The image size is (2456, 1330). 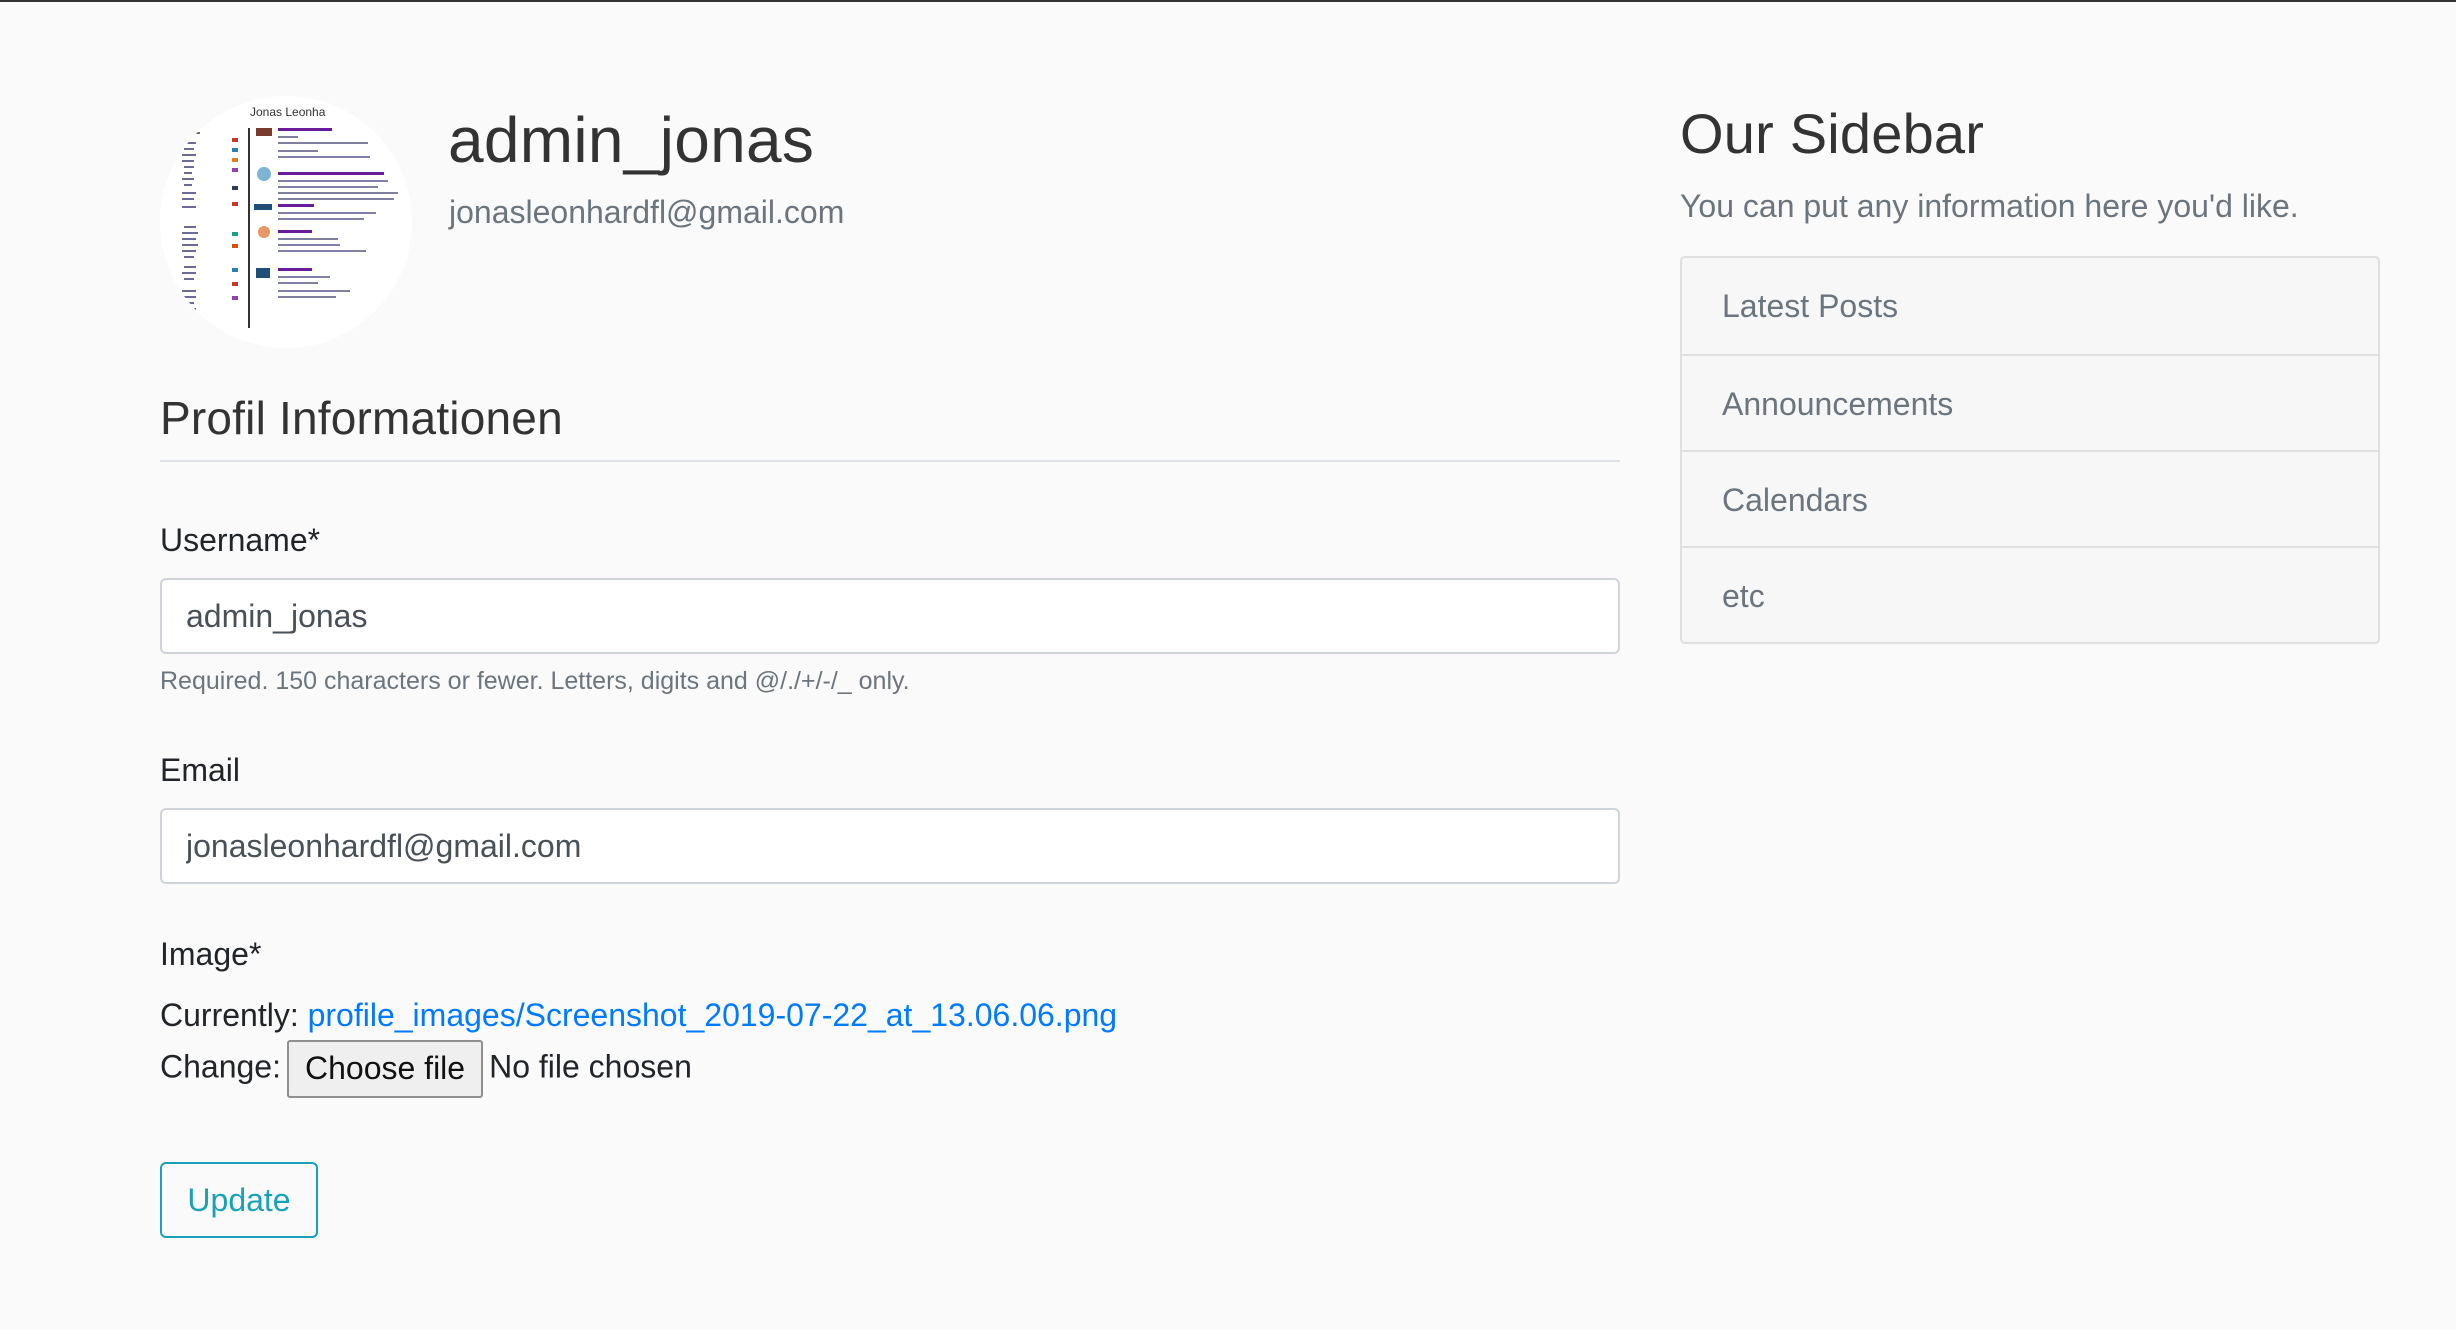 I want to click on sidebar-item-etc: etc, so click(x=2030, y=594).